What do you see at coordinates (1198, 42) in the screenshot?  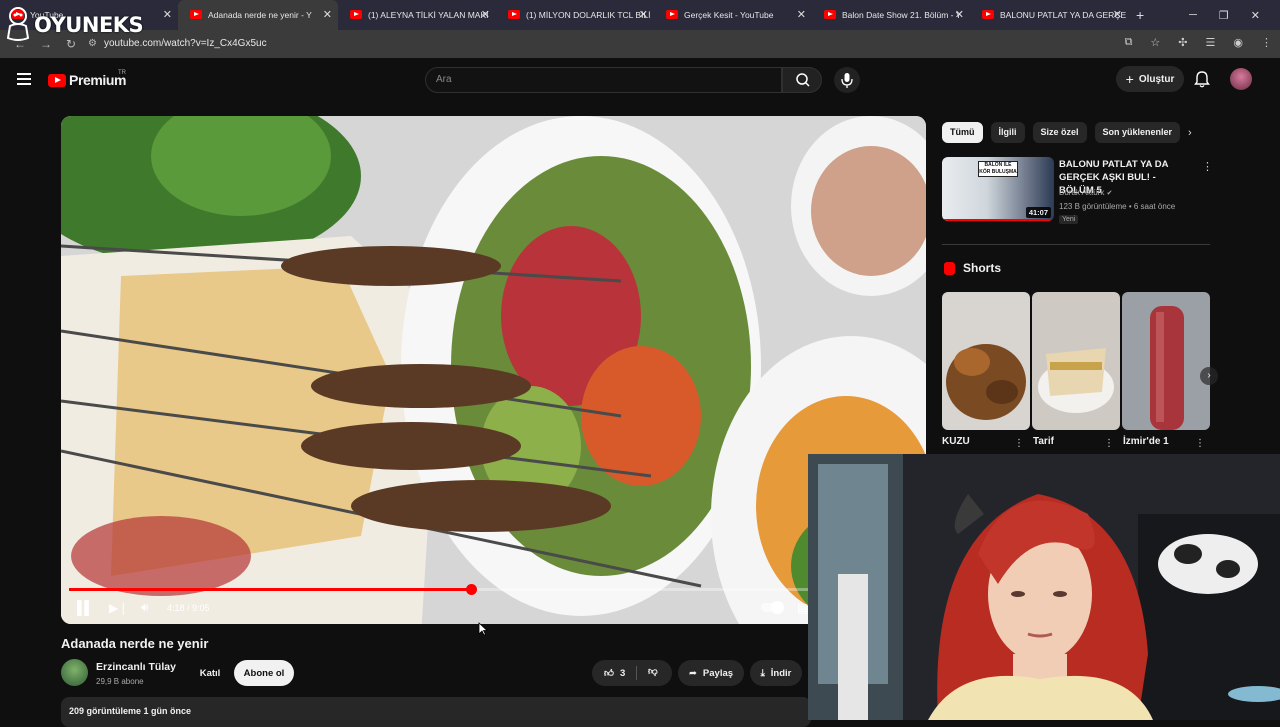 I see `browser-toolbar-right: ⧉ ☆ ✣ ☰ ◉ ⋮` at bounding box center [1198, 42].